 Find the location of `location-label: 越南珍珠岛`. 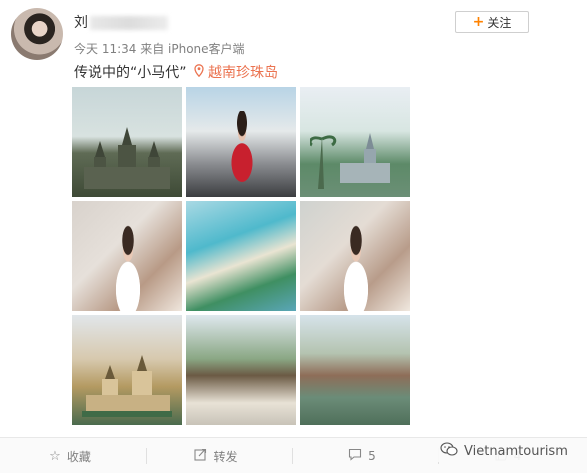

location-label: 越南珍珠岛 is located at coordinates (243, 73).